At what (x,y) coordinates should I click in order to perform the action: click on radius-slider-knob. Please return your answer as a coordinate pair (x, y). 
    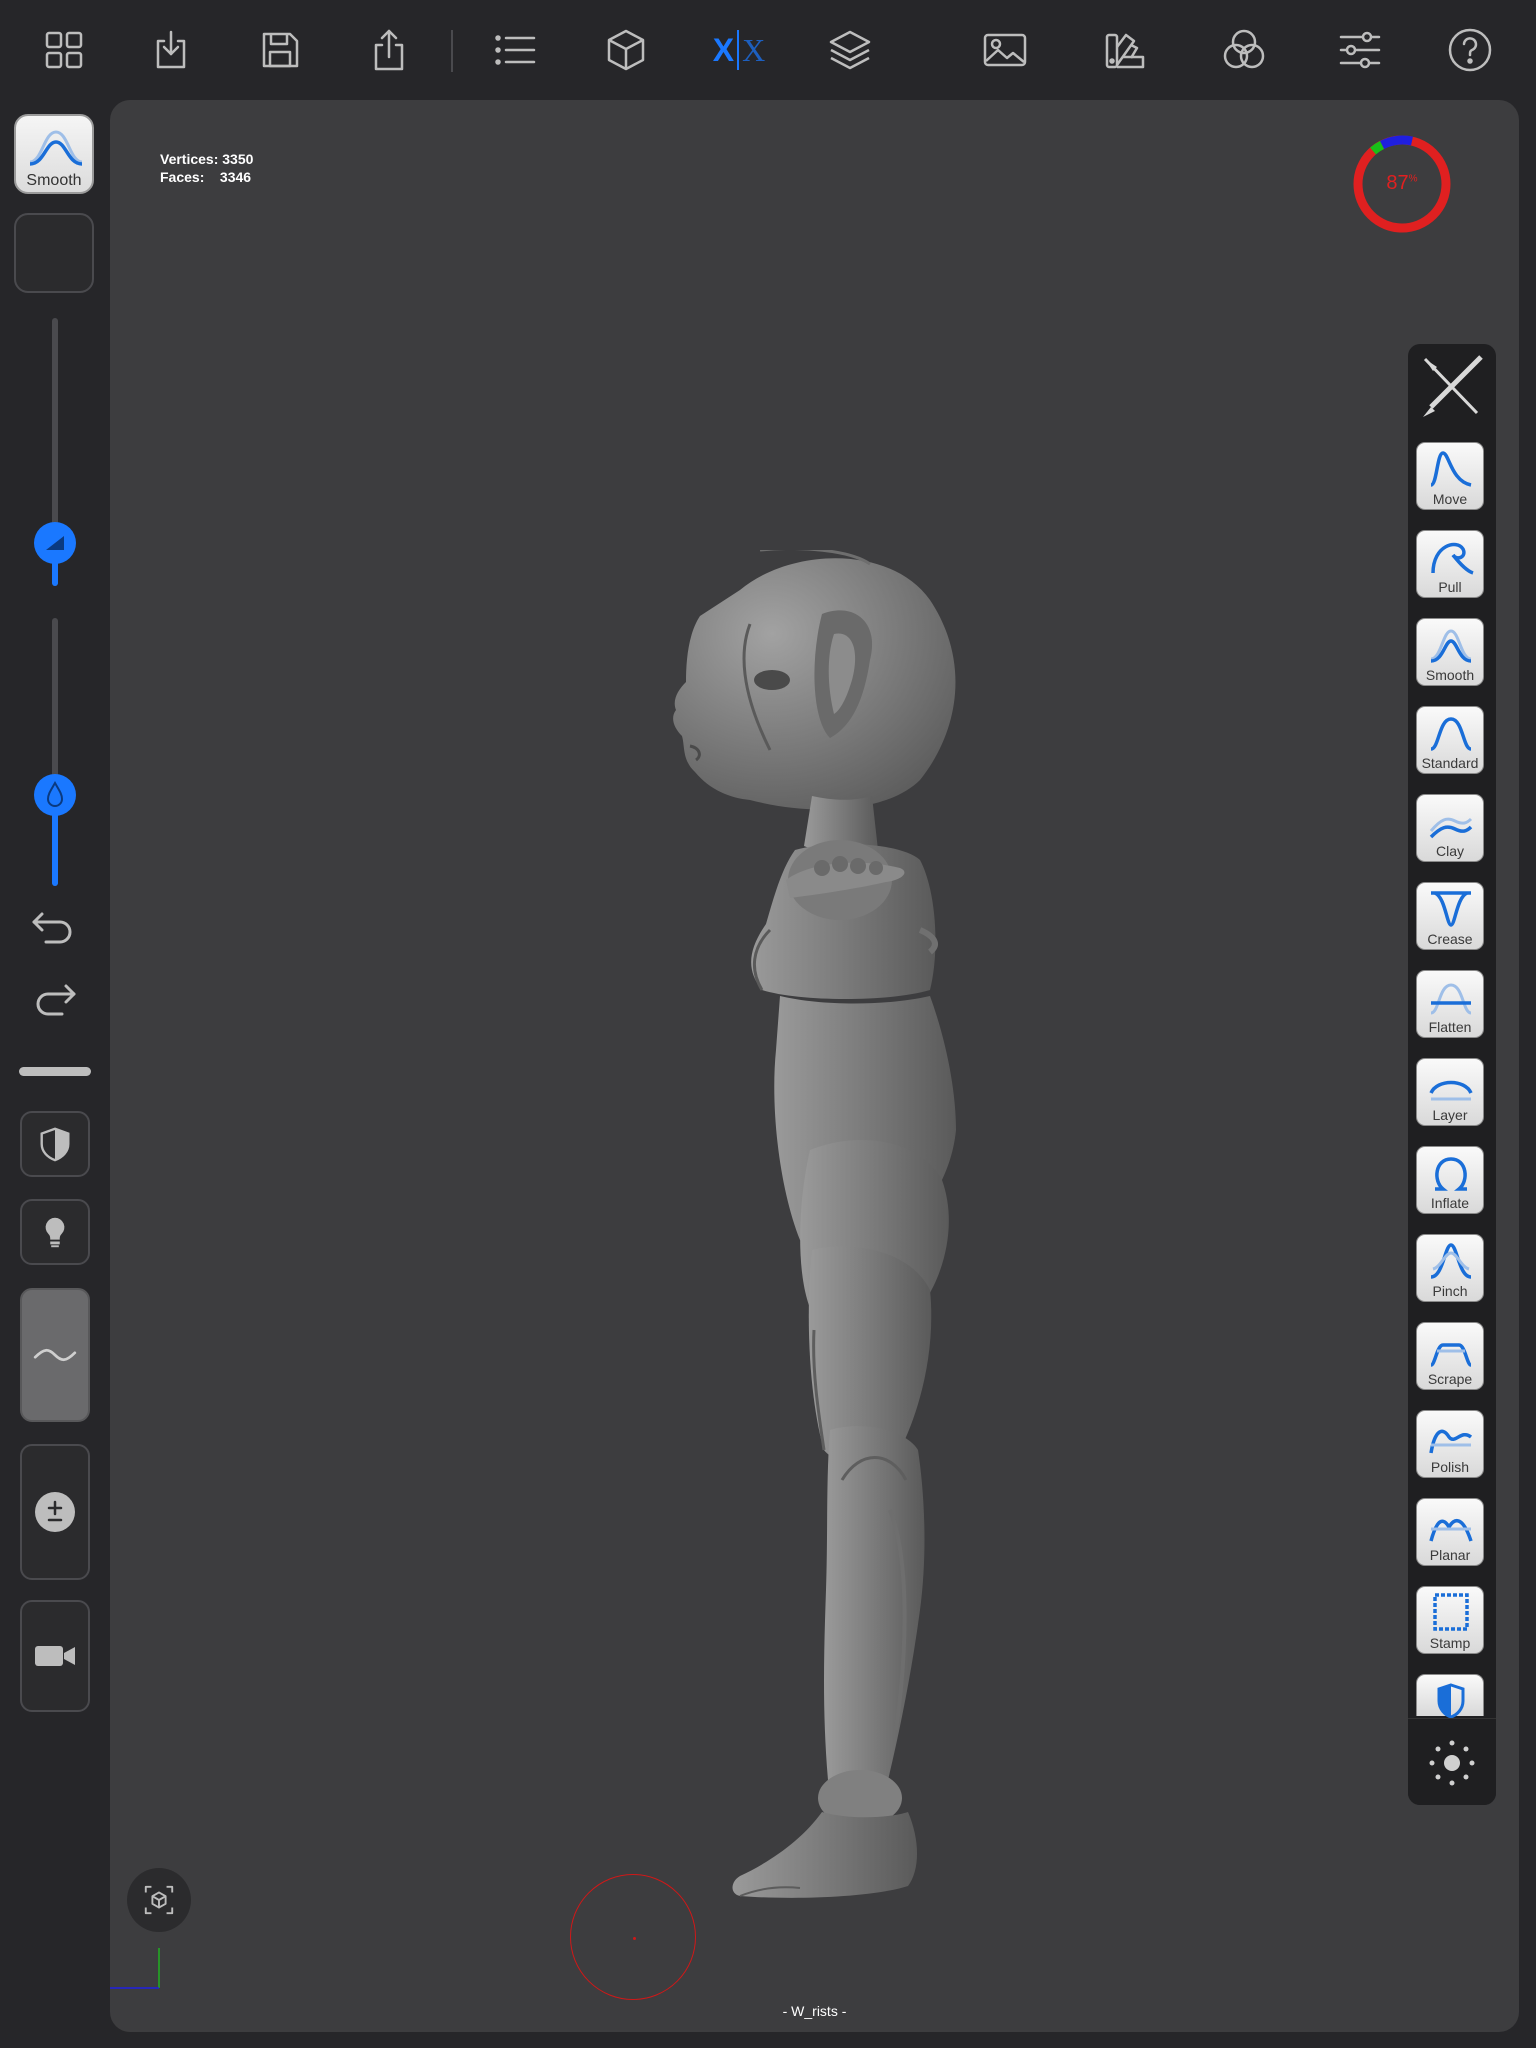
    Looking at the image, I should click on (55, 543).